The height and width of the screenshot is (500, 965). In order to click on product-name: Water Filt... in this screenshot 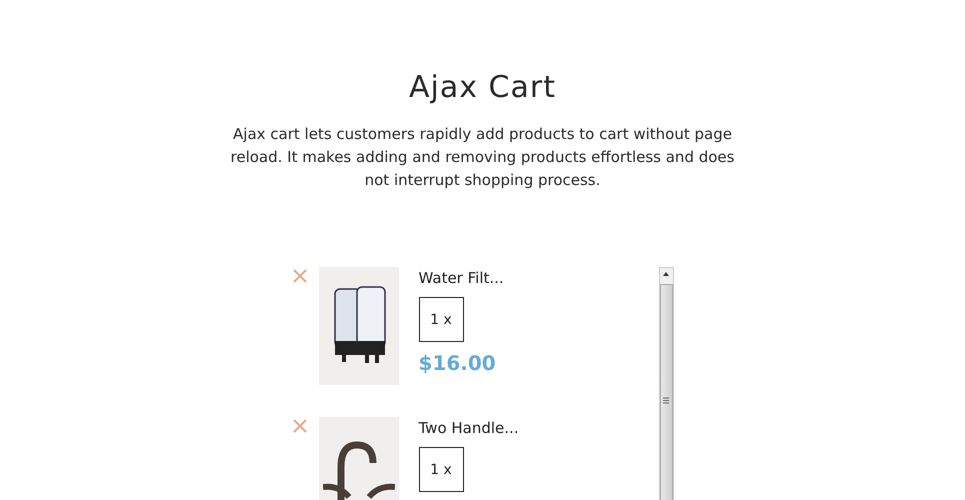, I will do `click(461, 278)`.